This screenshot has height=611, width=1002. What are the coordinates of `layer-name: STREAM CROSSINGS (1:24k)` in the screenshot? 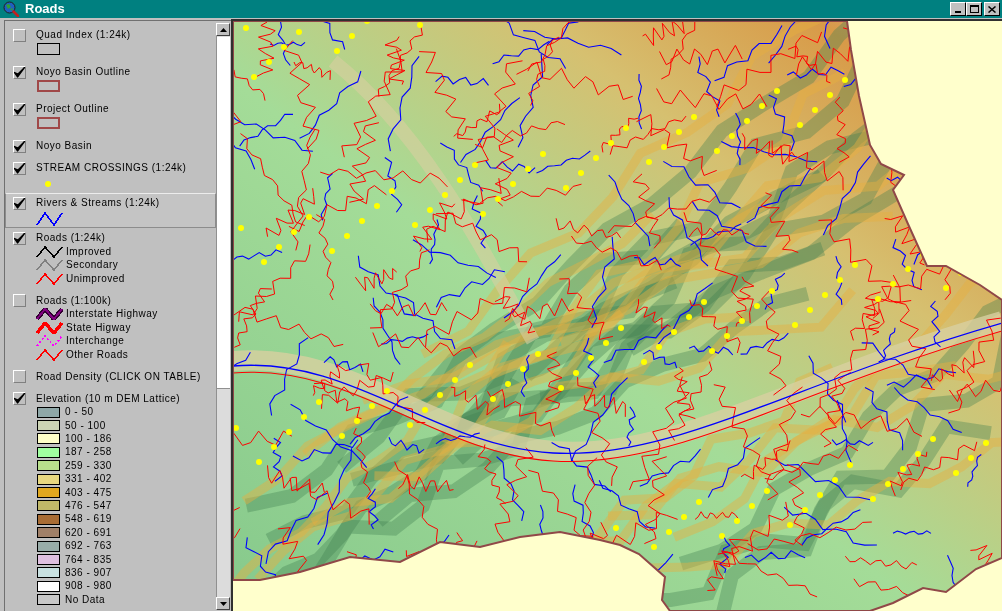 It's located at (111, 168).